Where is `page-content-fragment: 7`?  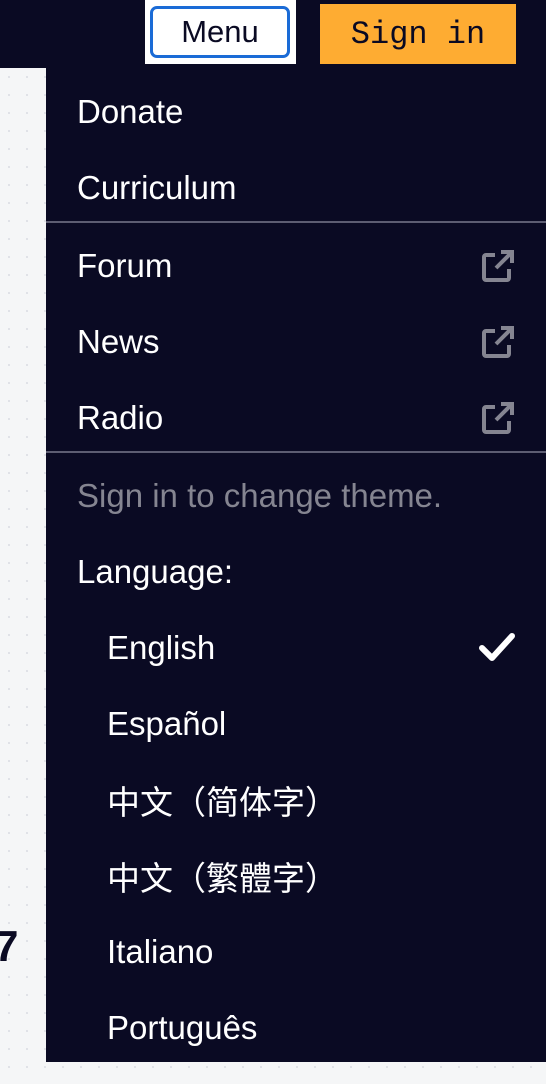
page-content-fragment: 7 is located at coordinates (9, 946).